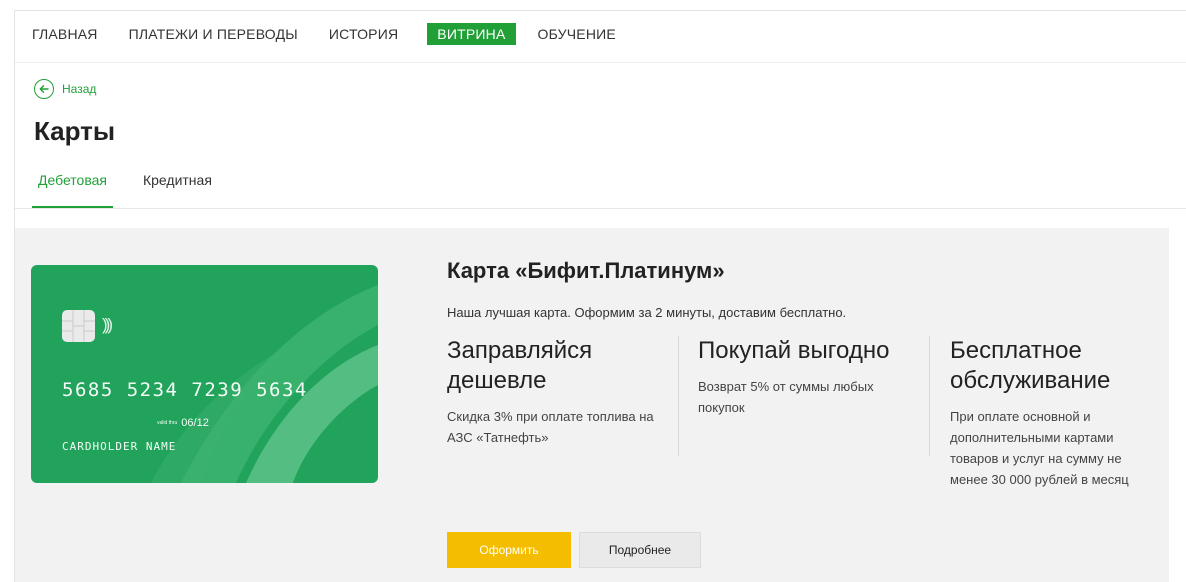 The height and width of the screenshot is (582, 1186). Describe the element at coordinates (471, 34) in the screenshot. I see `nav-item-showcase: Витрина` at that location.